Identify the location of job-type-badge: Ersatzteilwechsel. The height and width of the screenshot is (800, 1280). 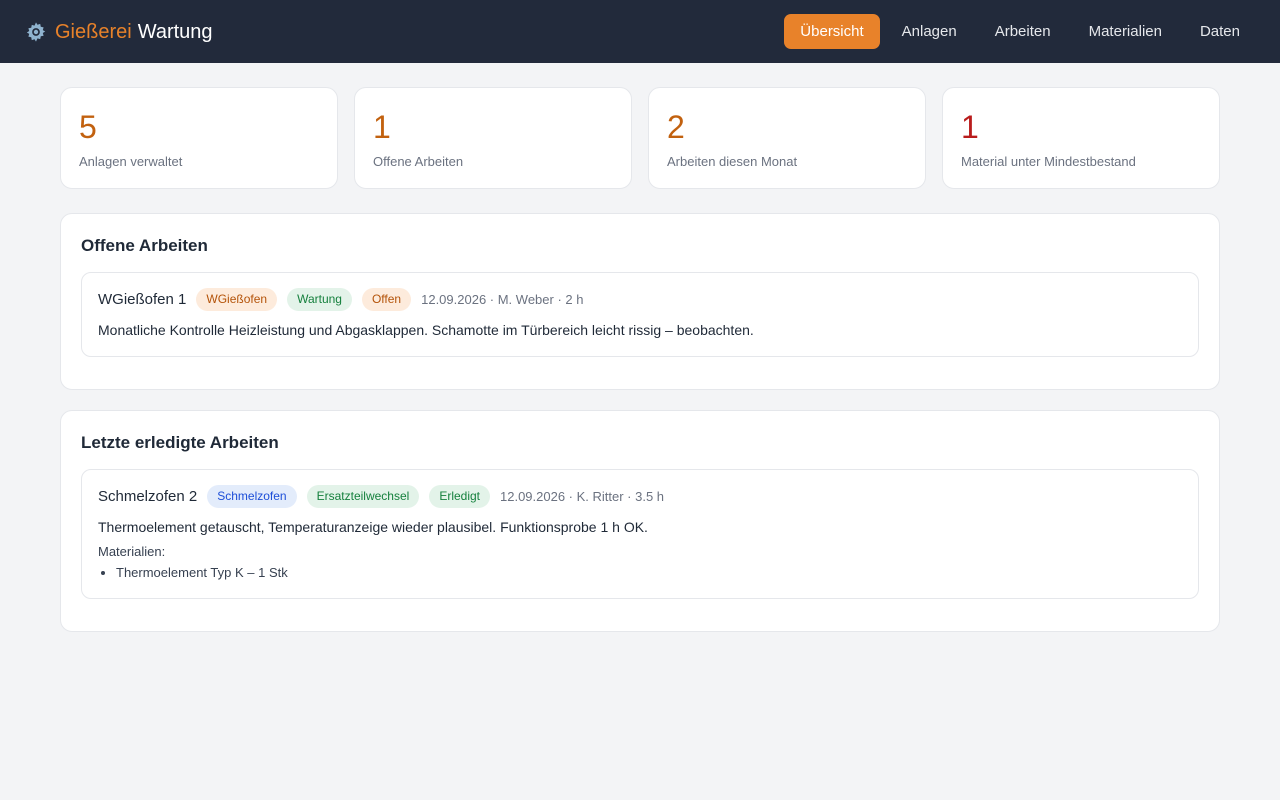
(363, 496).